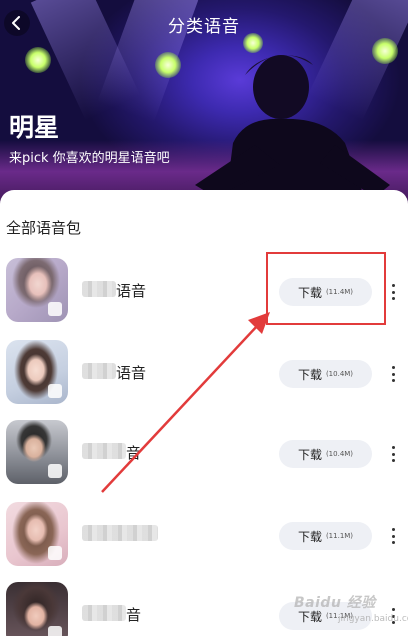 The width and height of the screenshot is (408, 636). I want to click on watermark: Baidu 经验 jingyan.baidu.com, so click(349, 612).